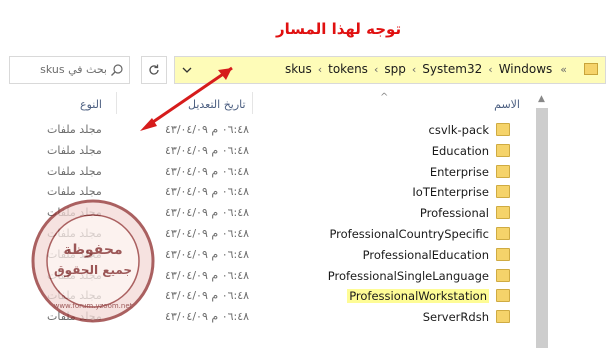 The image size is (608, 355). I want to click on file-name: ProfessionalEducation, so click(425, 254).